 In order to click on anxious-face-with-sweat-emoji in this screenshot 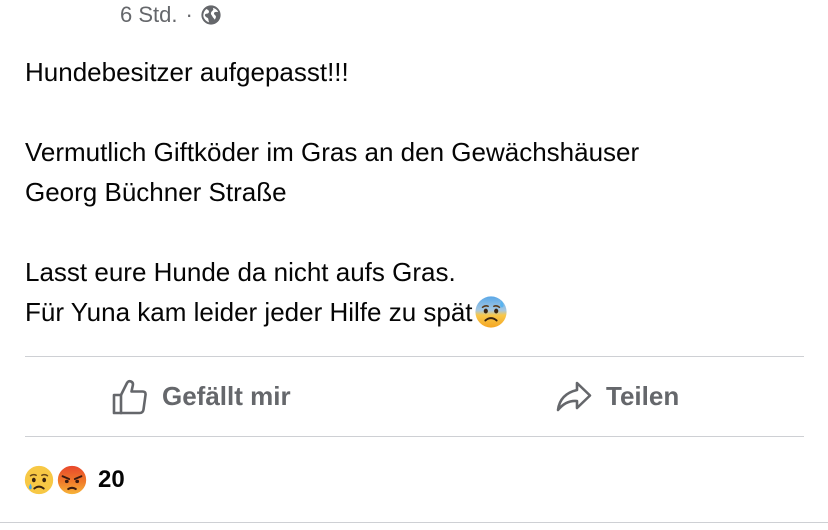, I will do `click(490, 312)`.